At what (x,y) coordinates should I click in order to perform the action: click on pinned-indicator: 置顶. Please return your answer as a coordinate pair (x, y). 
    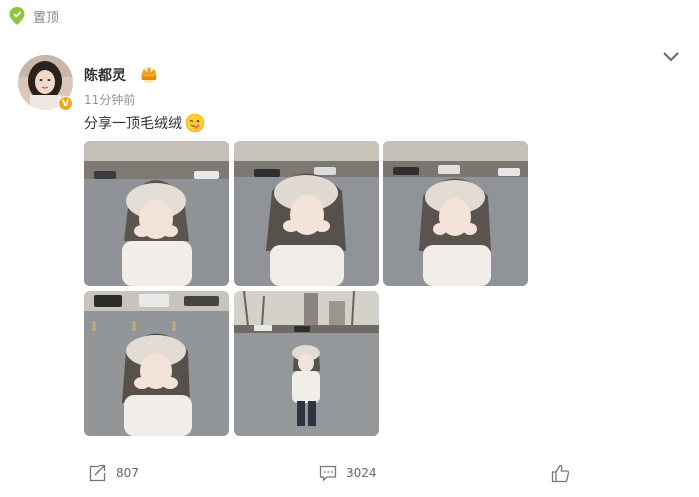
    Looking at the image, I should click on (33, 16).